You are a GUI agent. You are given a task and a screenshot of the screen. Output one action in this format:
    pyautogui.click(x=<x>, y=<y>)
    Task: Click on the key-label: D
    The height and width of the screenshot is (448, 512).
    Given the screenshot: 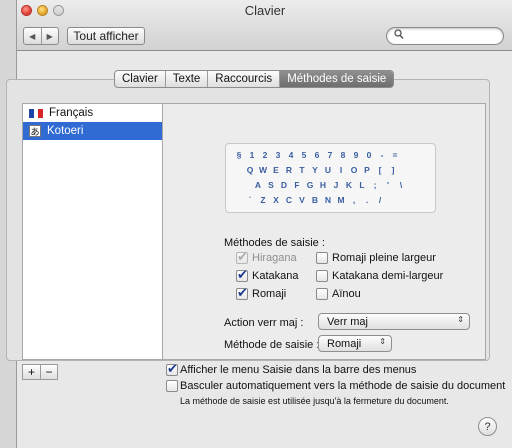 What is the action you would take?
    pyautogui.click(x=284, y=185)
    